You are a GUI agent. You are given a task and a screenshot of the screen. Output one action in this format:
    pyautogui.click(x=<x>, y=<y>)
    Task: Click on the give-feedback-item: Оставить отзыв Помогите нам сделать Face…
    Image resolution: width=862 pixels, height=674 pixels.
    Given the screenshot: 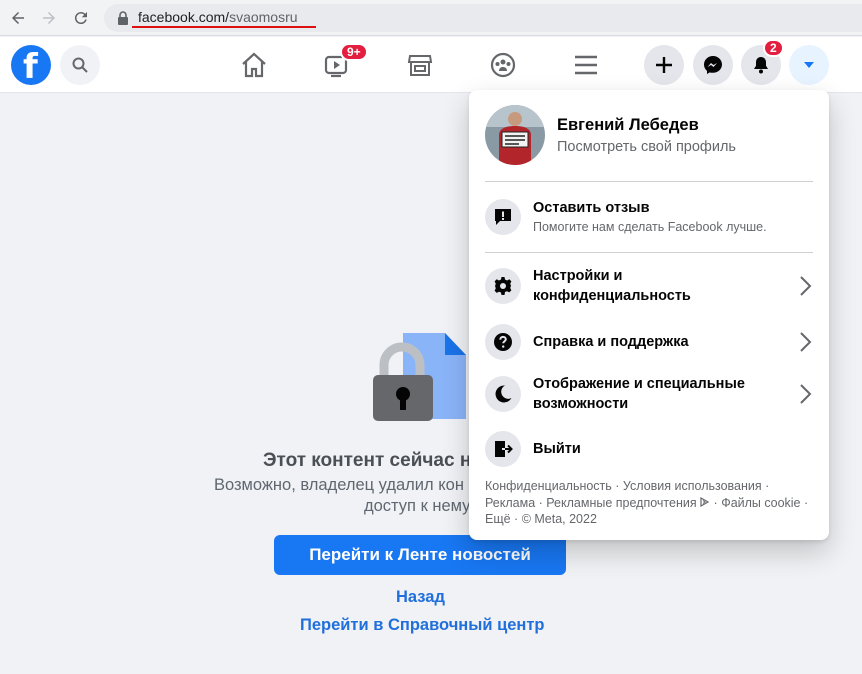 What is the action you would take?
    pyautogui.click(x=649, y=217)
    